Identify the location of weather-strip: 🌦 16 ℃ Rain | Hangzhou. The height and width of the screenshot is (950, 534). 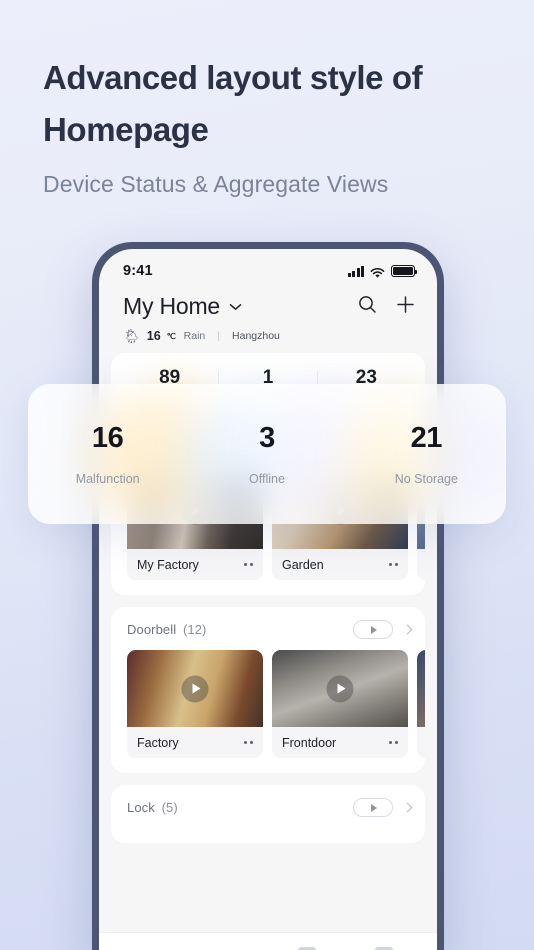
(269, 336).